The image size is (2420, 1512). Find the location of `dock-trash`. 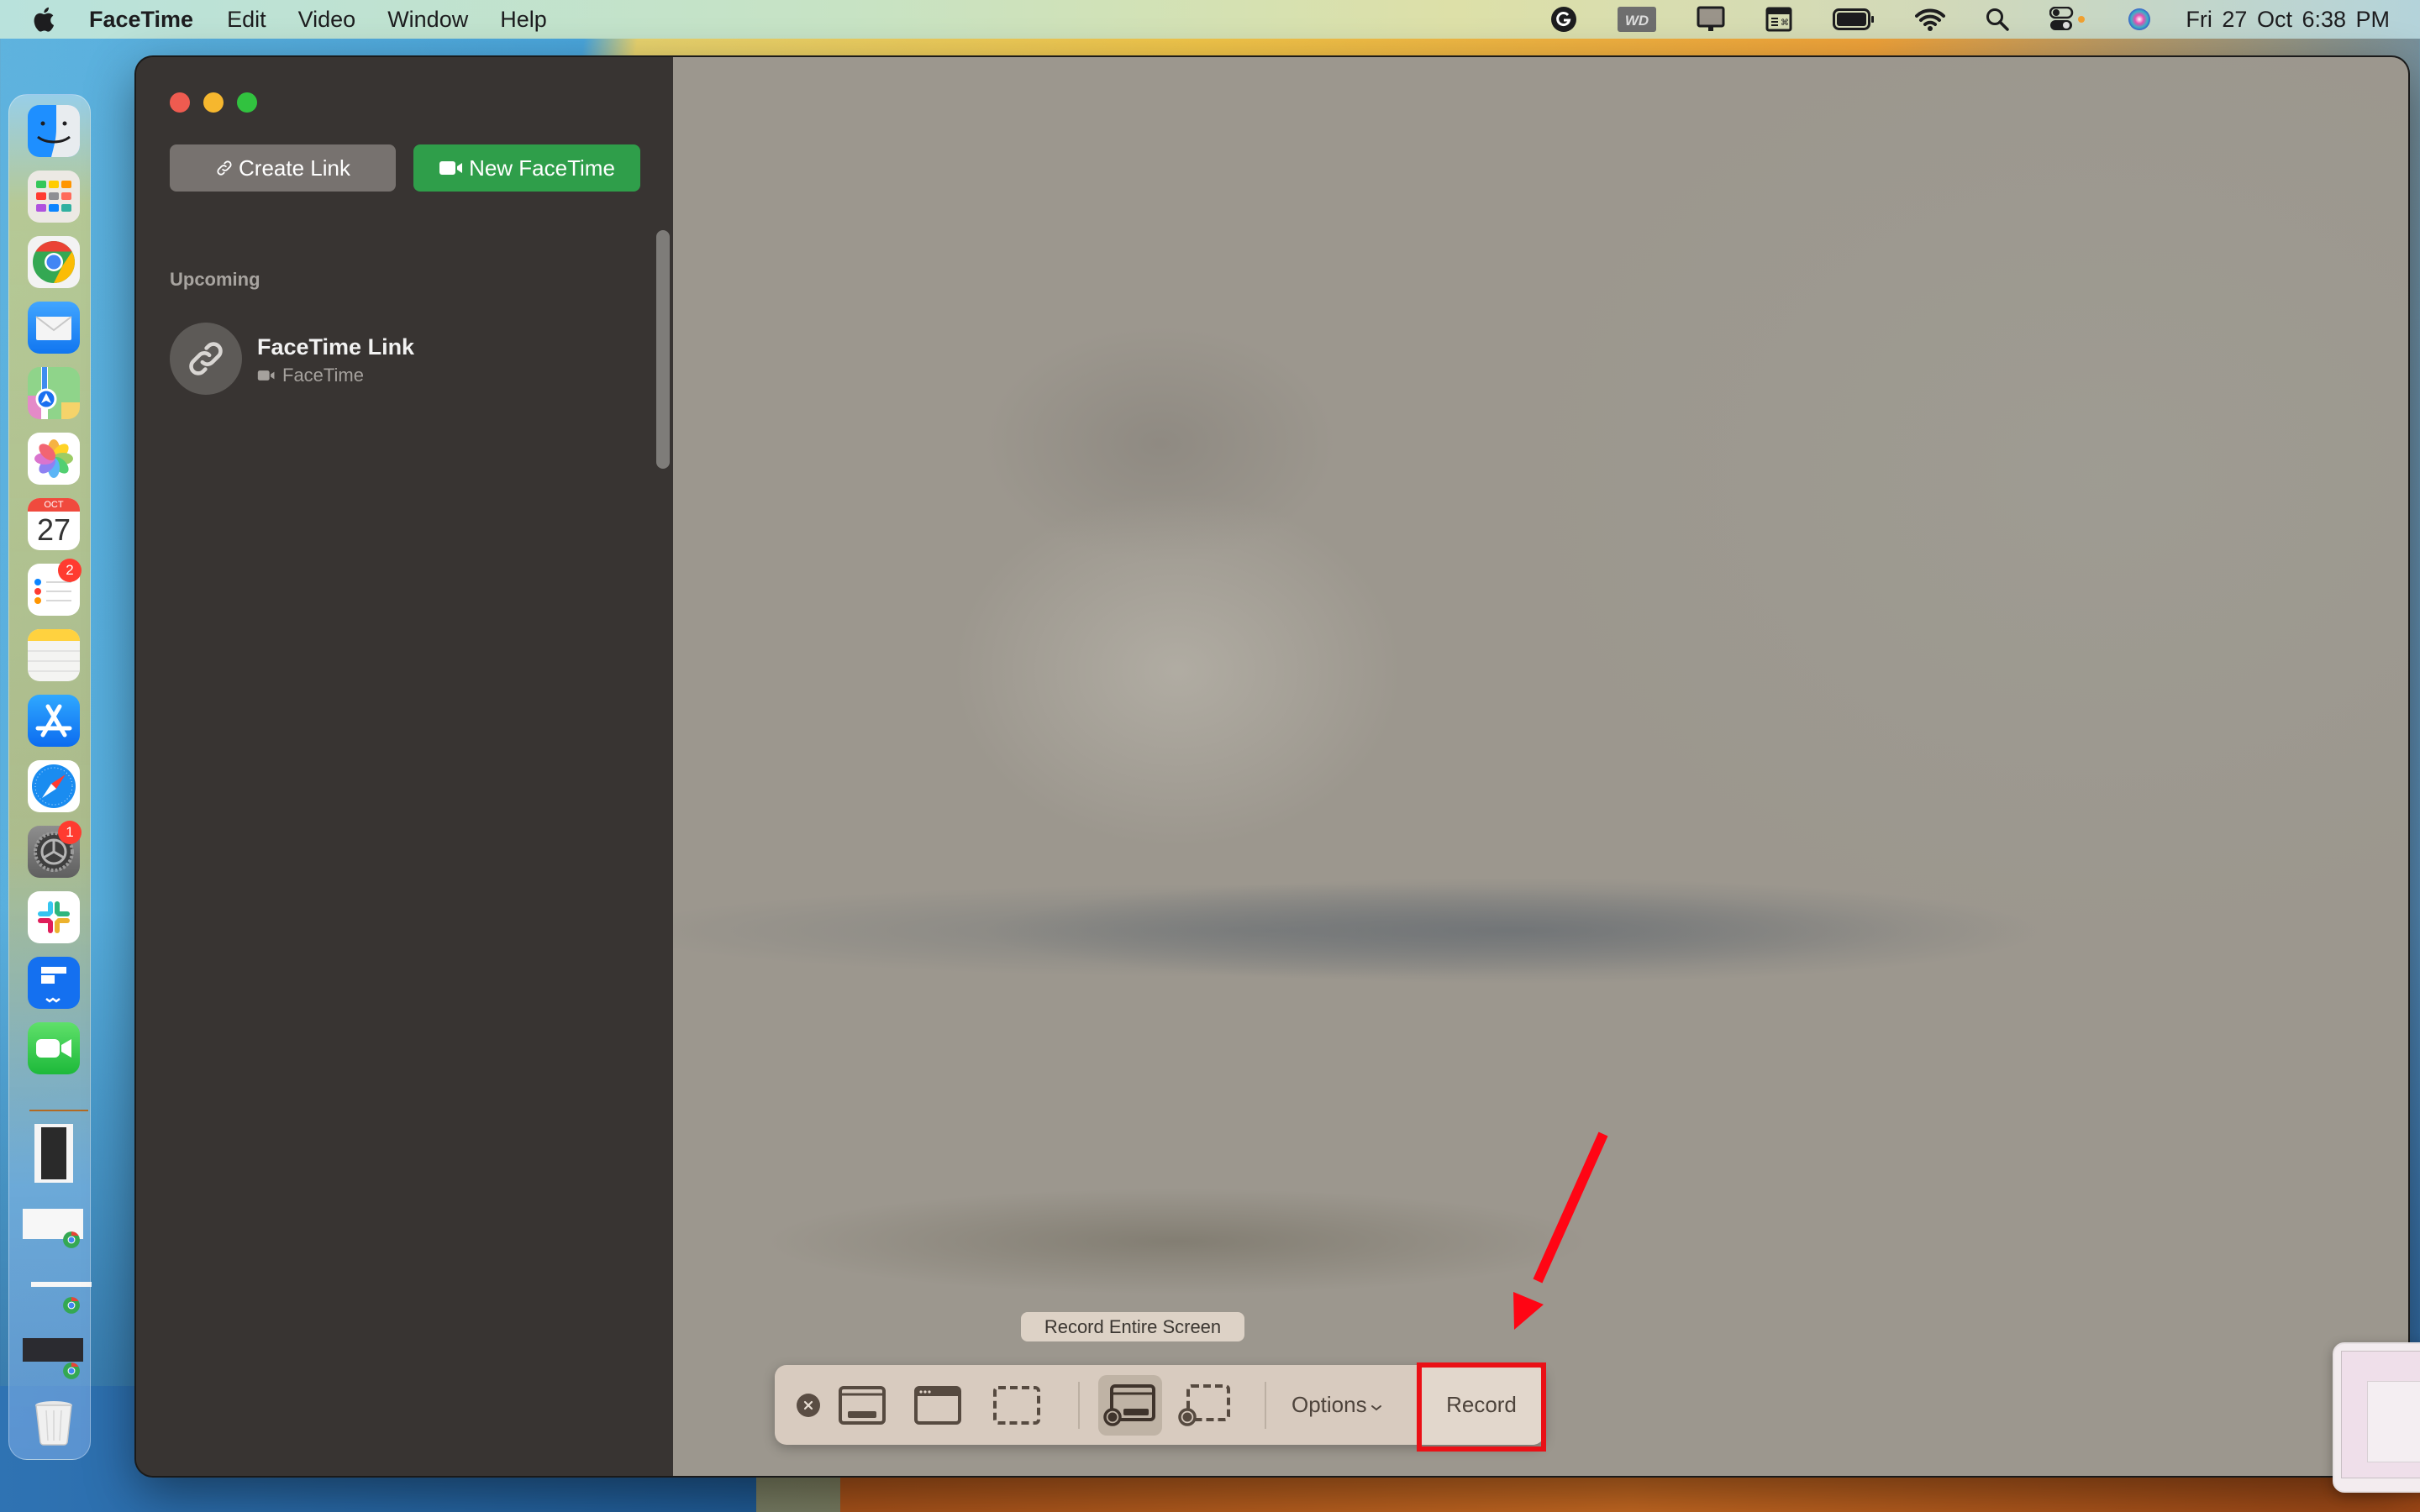

dock-trash is located at coordinates (54, 1421).